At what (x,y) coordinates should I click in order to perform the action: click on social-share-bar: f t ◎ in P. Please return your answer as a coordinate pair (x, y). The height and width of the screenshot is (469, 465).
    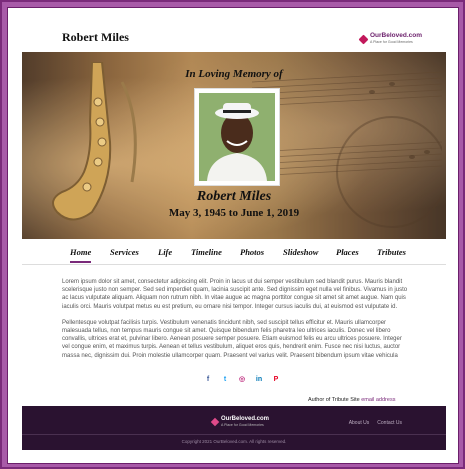
    Looking at the image, I should click on (242, 380).